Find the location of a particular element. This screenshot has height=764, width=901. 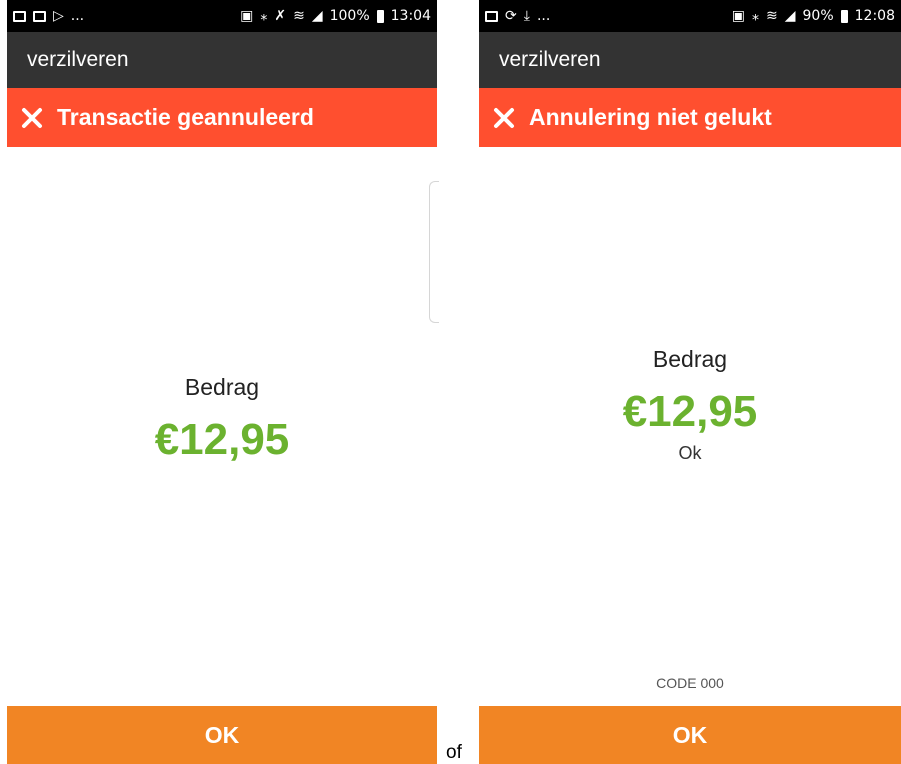

sync-icon: ⟳ is located at coordinates (511, 16).